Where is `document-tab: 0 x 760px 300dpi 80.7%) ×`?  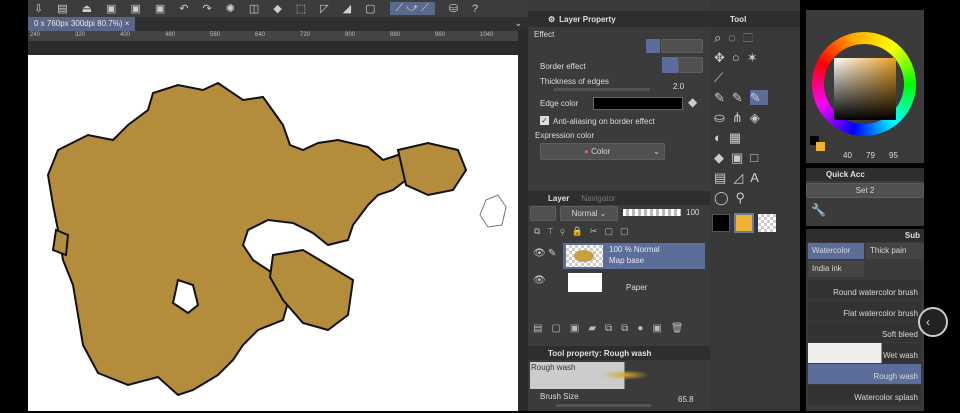
document-tab: 0 x 760px 300dpi 80.7%) × is located at coordinates (82, 24).